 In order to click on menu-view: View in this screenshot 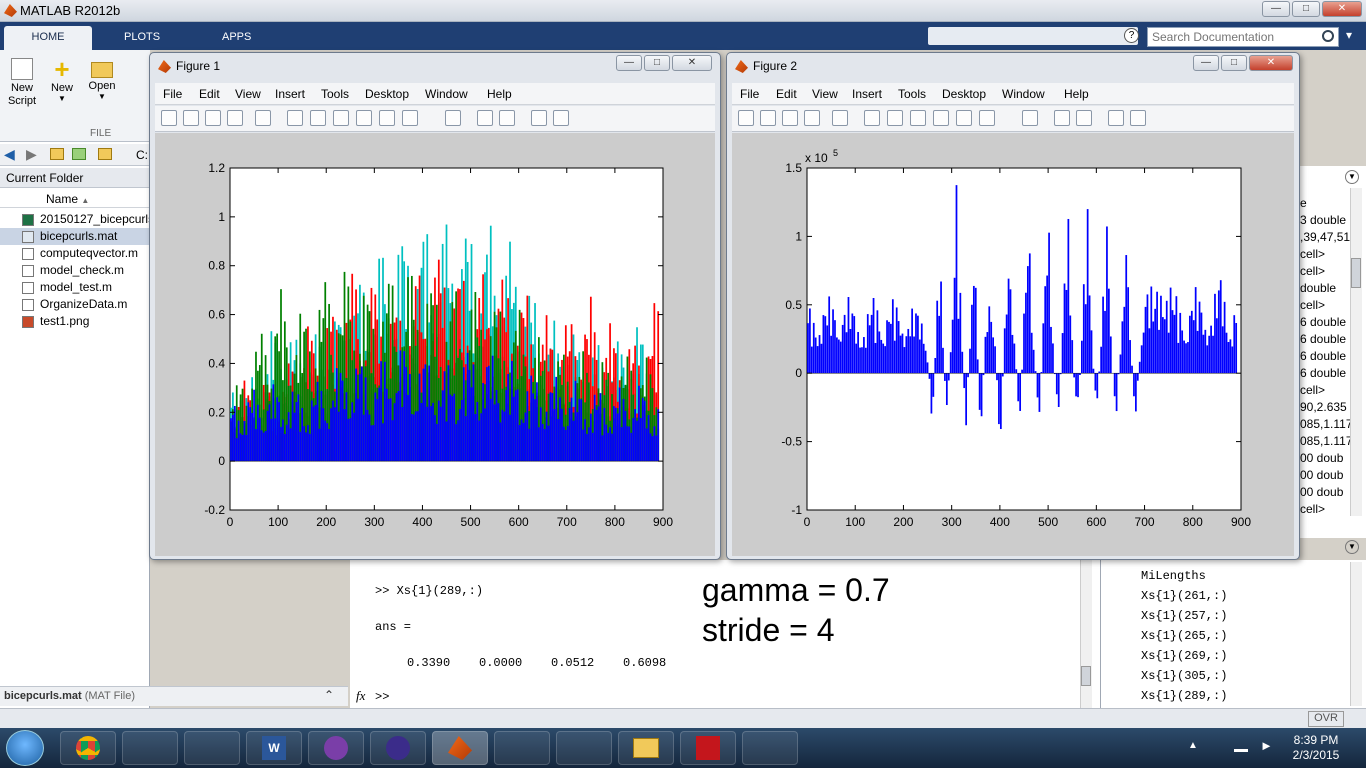, I will do `click(825, 94)`.